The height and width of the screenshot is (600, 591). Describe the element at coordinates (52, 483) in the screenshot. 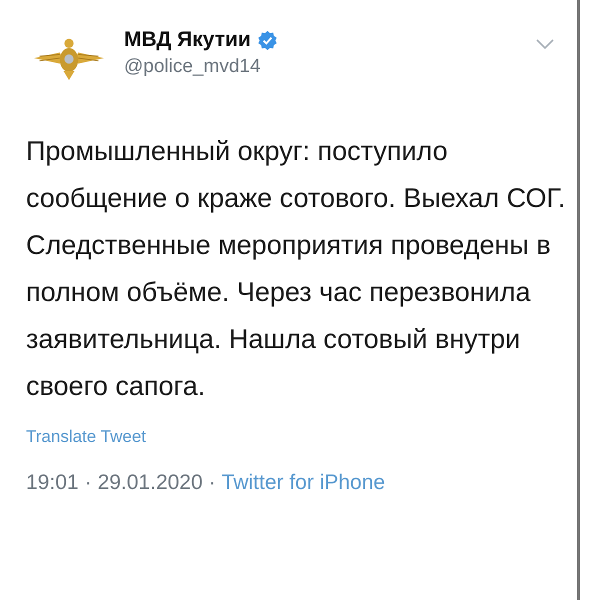

I see `tweet-time: 19:01` at that location.